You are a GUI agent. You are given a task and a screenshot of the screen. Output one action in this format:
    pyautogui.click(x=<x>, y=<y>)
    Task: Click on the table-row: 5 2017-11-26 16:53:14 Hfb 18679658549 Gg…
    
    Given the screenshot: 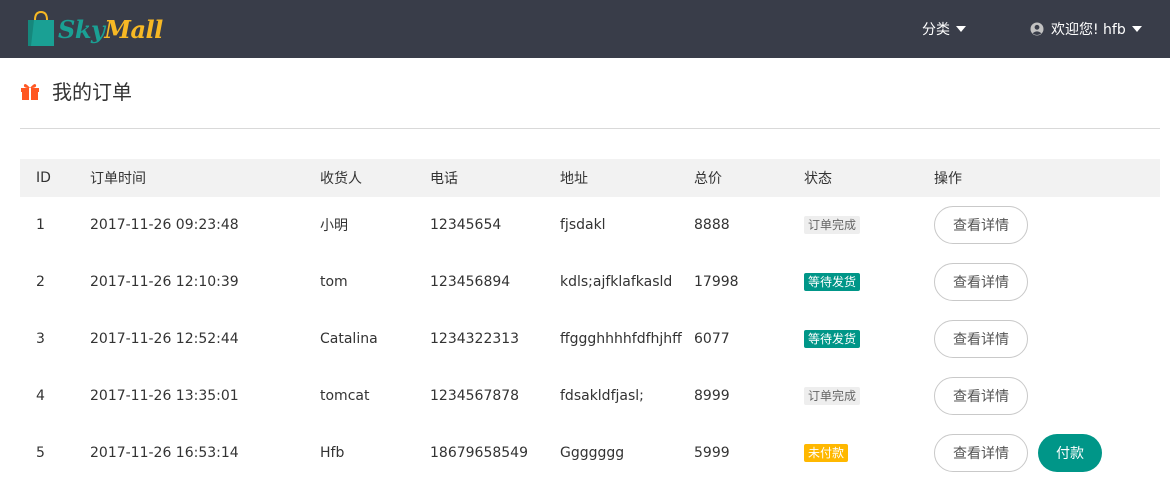 What is the action you would take?
    pyautogui.click(x=590, y=453)
    